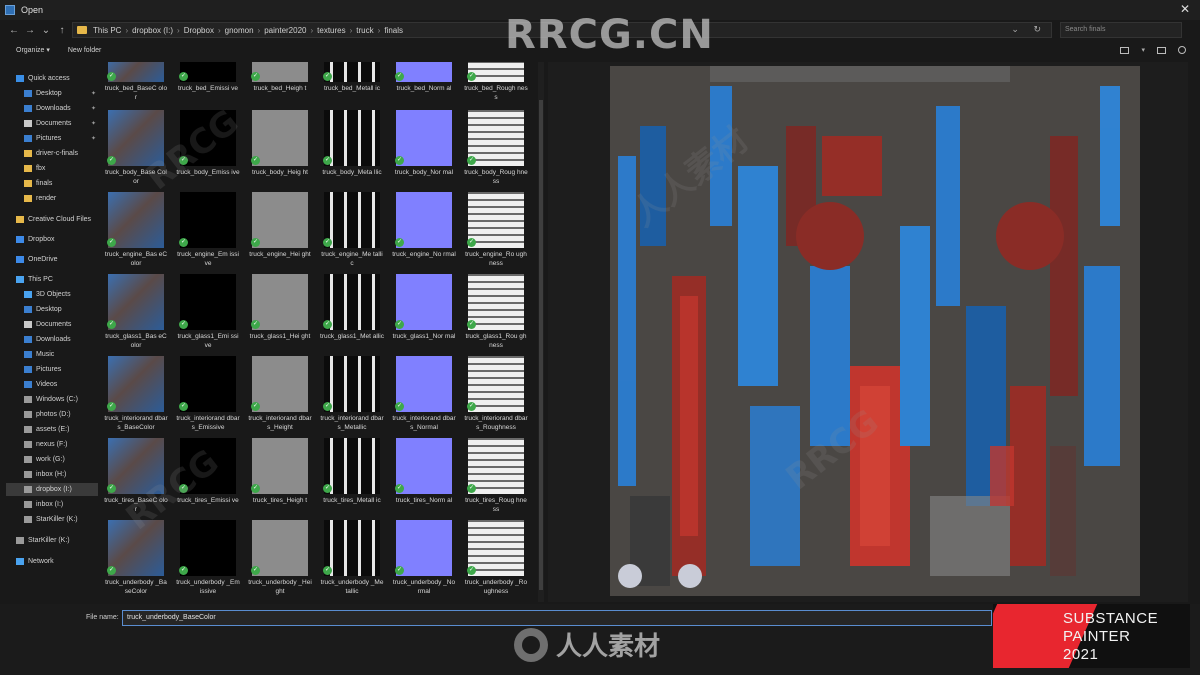 This screenshot has height=675, width=1200. I want to click on breadcrumb-item: truck, so click(364, 30).